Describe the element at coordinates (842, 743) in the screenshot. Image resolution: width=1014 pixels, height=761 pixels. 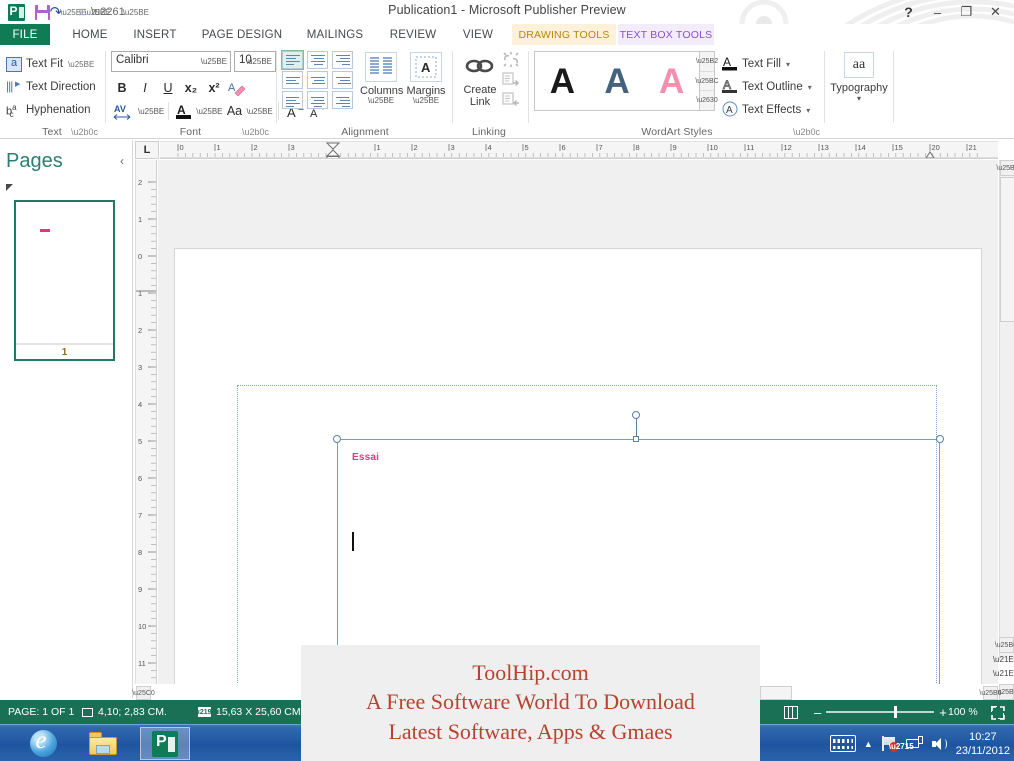
I see `on-screen-keyboard-icon` at that location.